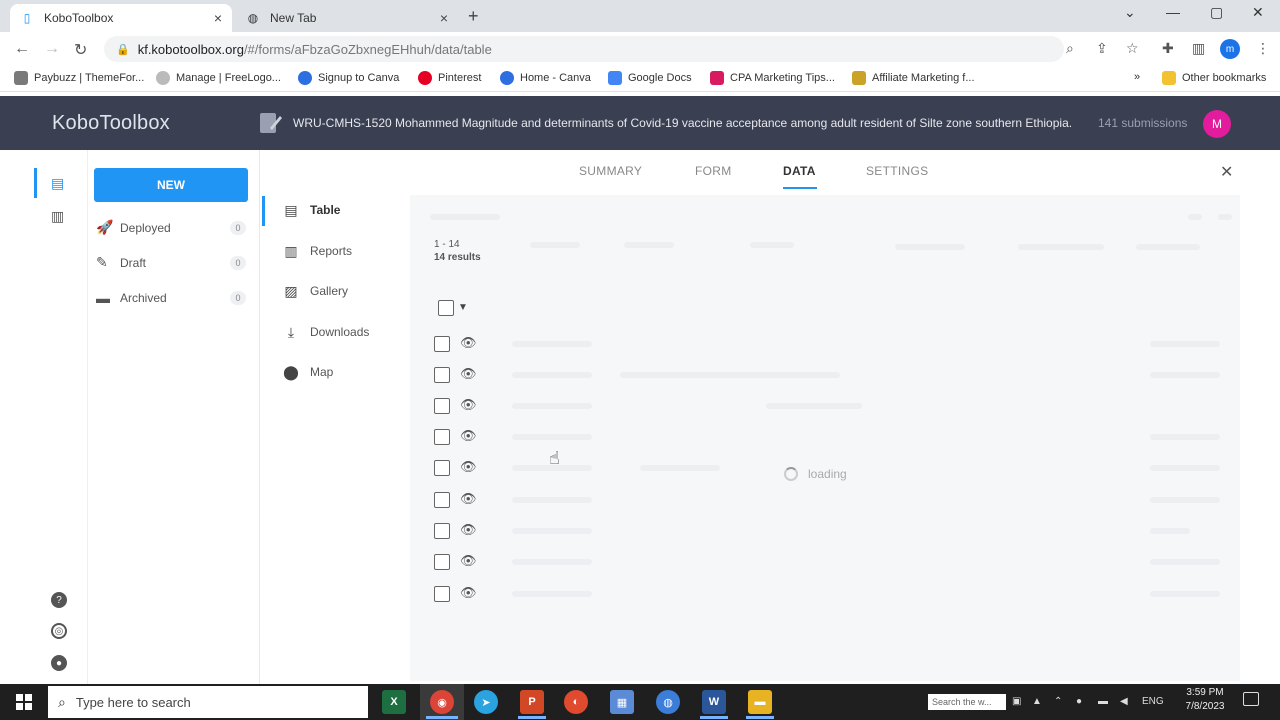 This screenshot has width=1280, height=720. I want to click on window-close-button: ✕, so click(1258, 12).